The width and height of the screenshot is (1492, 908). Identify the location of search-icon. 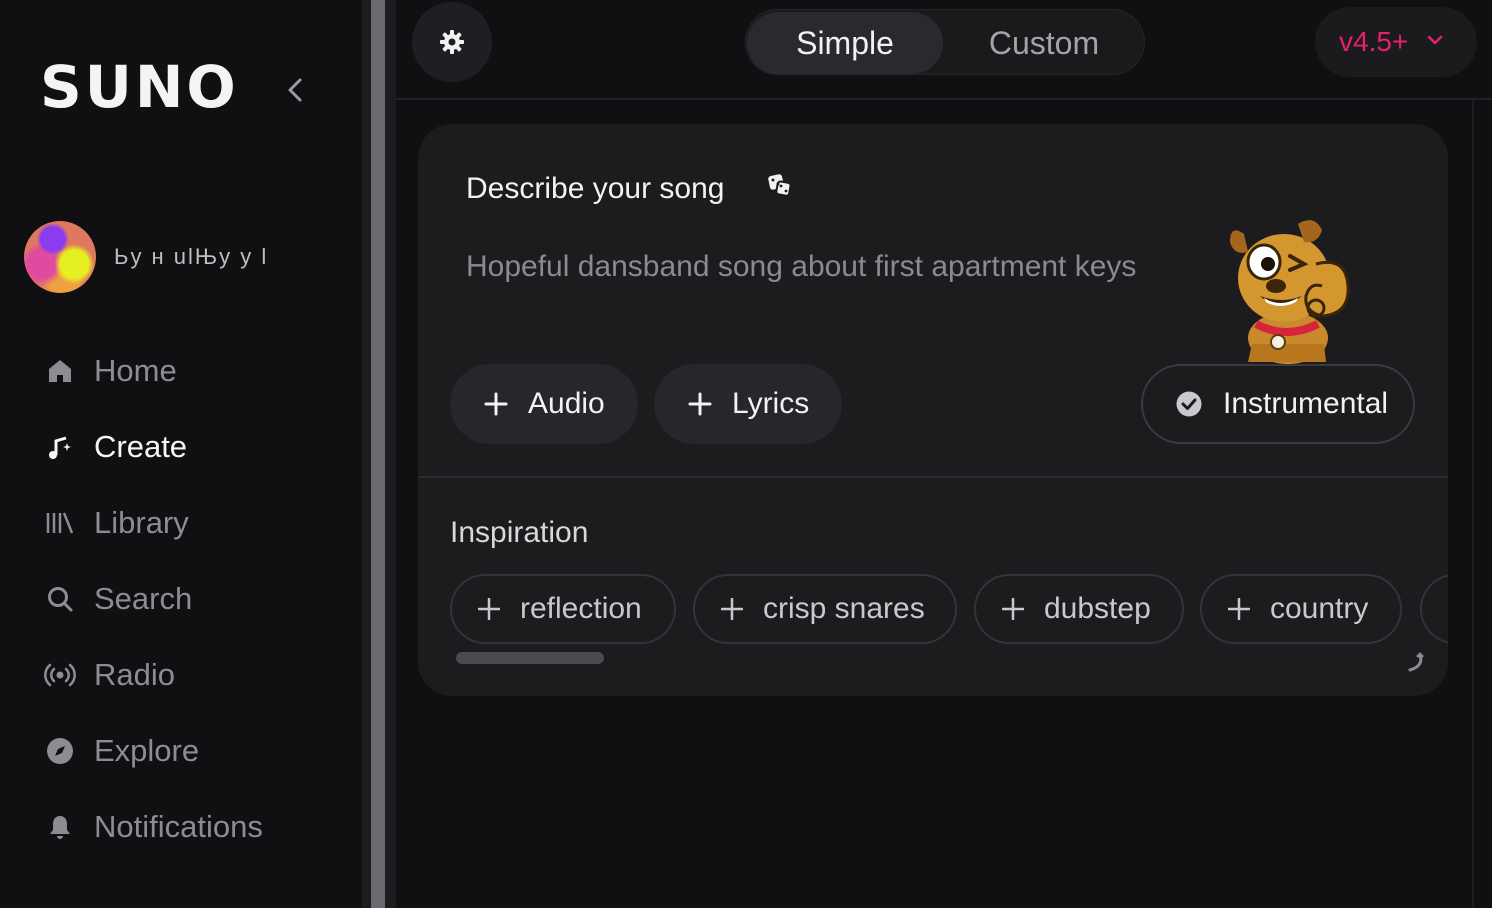
(60, 599).